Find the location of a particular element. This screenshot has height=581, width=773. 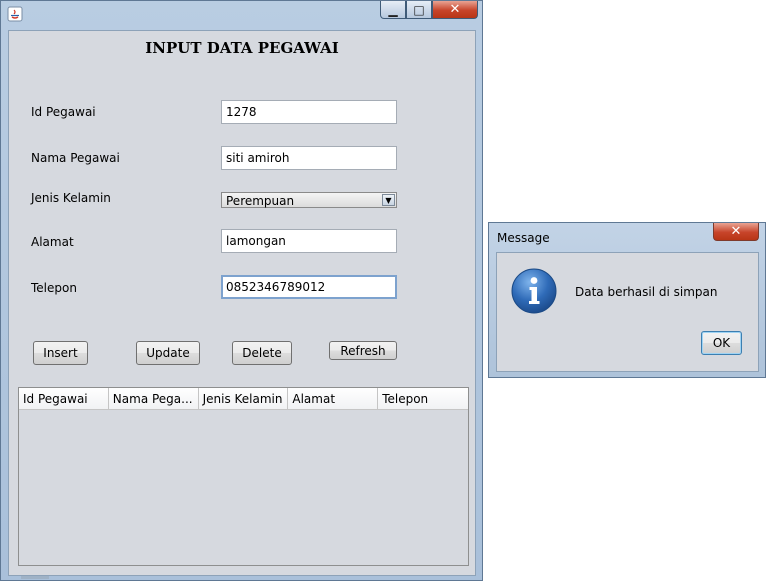

ok-button: OK is located at coordinates (721, 343).